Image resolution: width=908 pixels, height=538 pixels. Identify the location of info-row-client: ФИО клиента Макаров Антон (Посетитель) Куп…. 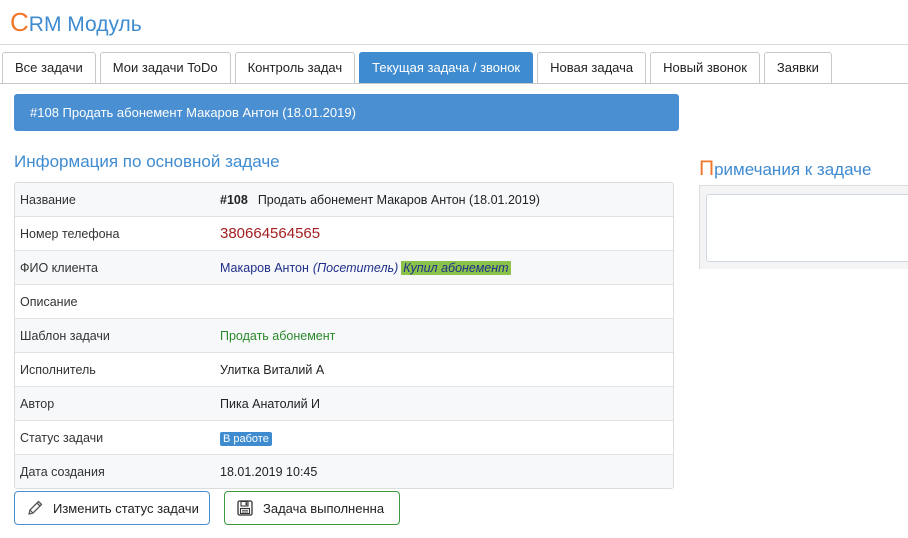
(344, 267).